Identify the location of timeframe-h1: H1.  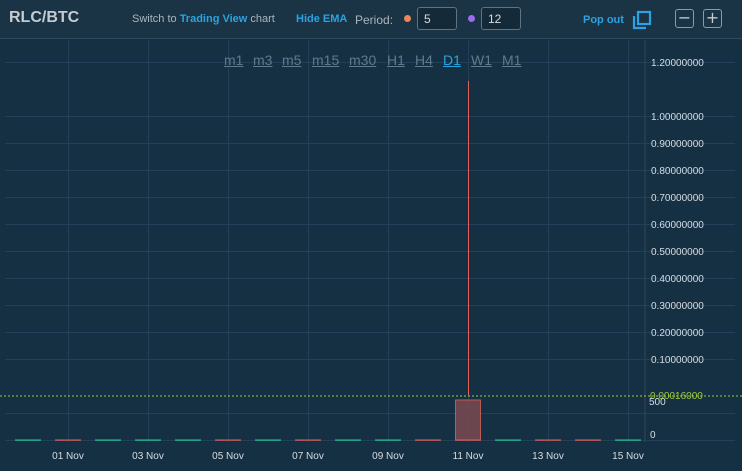
(396, 60).